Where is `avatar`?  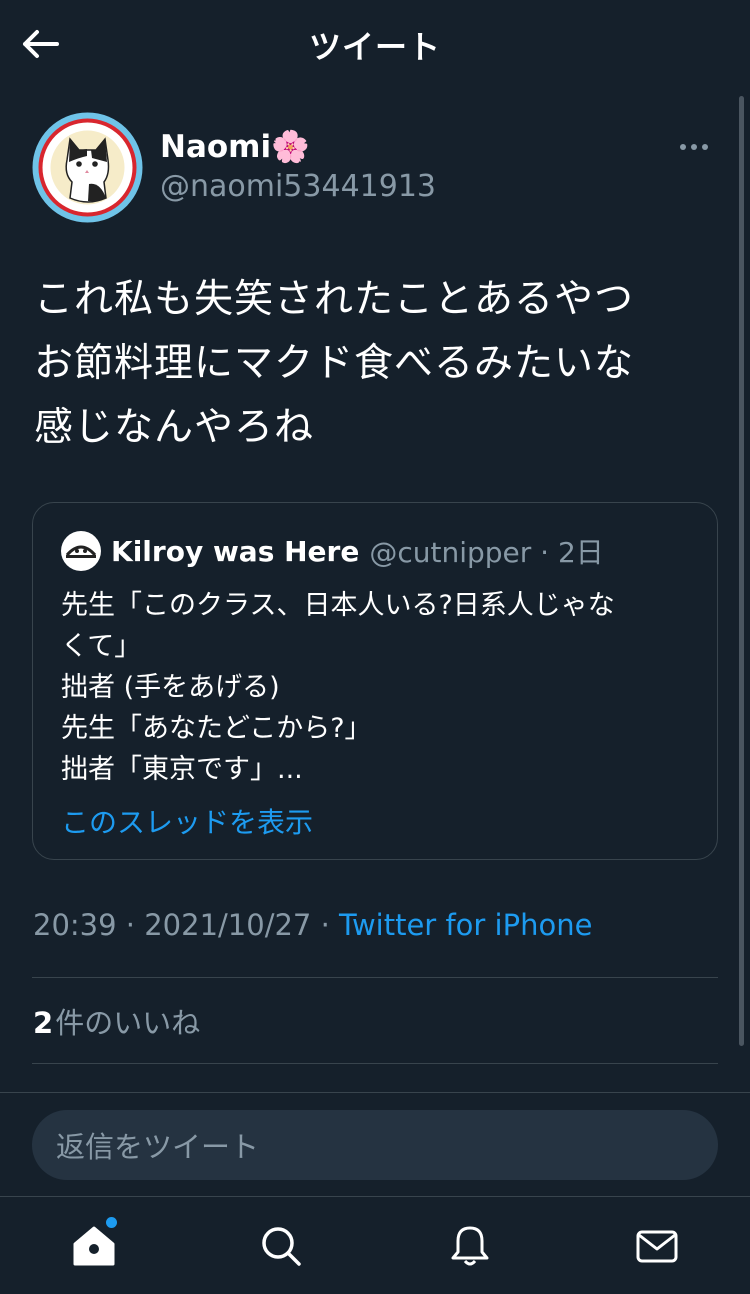
avatar is located at coordinates (87, 167).